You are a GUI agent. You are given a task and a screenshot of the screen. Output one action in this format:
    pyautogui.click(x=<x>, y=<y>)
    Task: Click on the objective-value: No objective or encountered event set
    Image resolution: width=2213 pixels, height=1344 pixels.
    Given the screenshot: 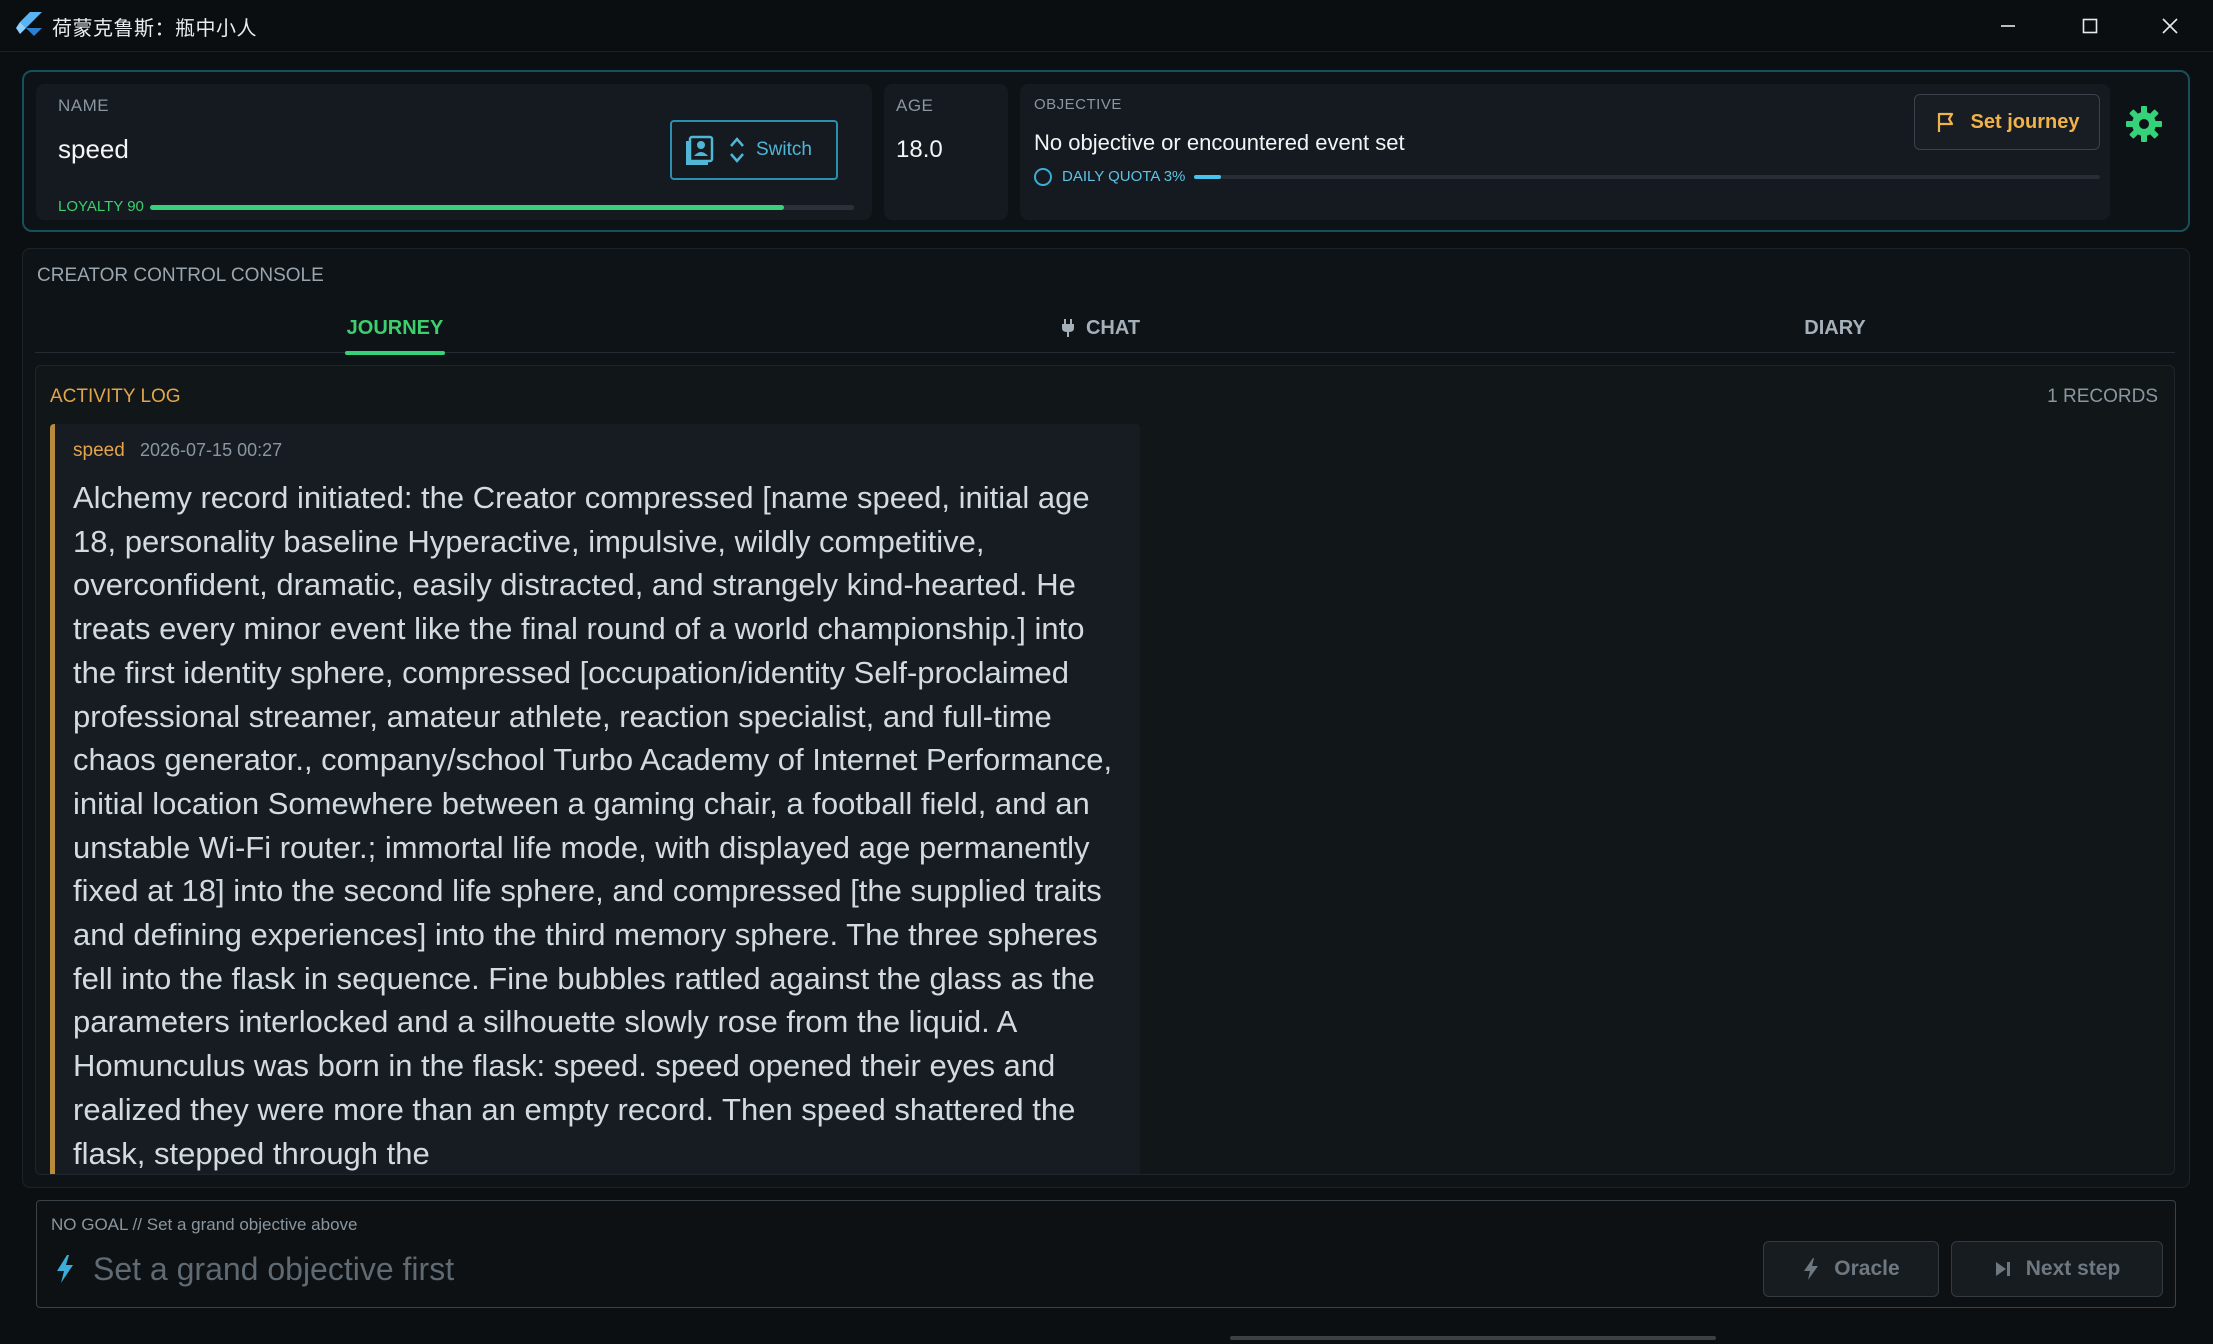 What is the action you would take?
    pyautogui.click(x=1219, y=142)
    